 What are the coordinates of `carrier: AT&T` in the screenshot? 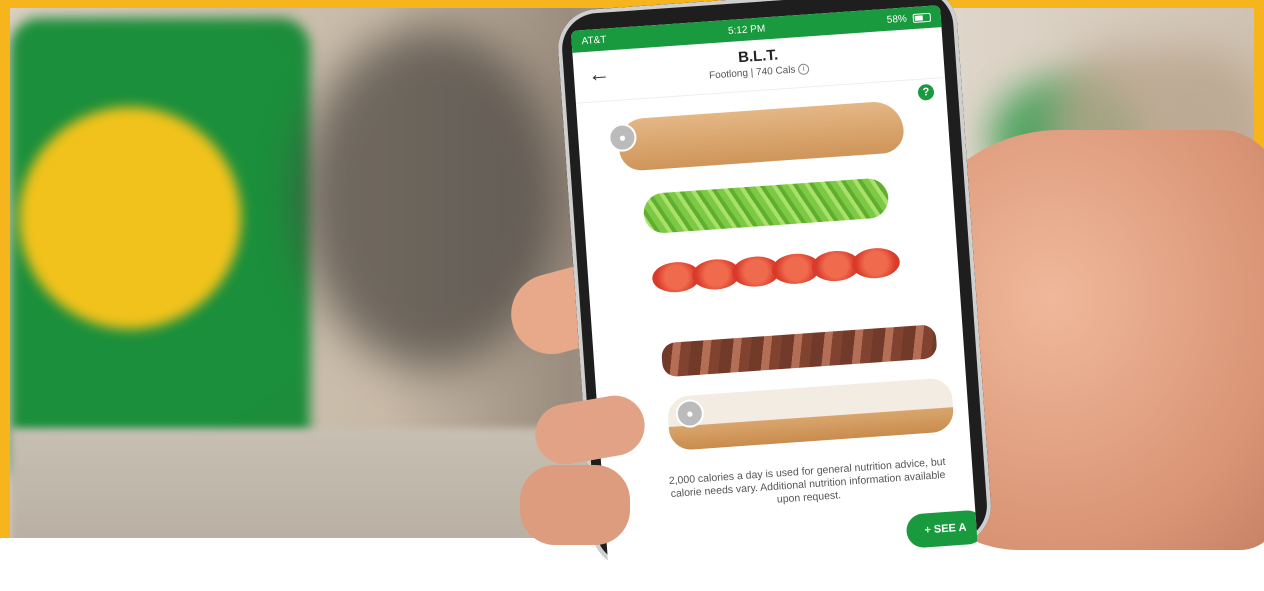 It's located at (594, 40).